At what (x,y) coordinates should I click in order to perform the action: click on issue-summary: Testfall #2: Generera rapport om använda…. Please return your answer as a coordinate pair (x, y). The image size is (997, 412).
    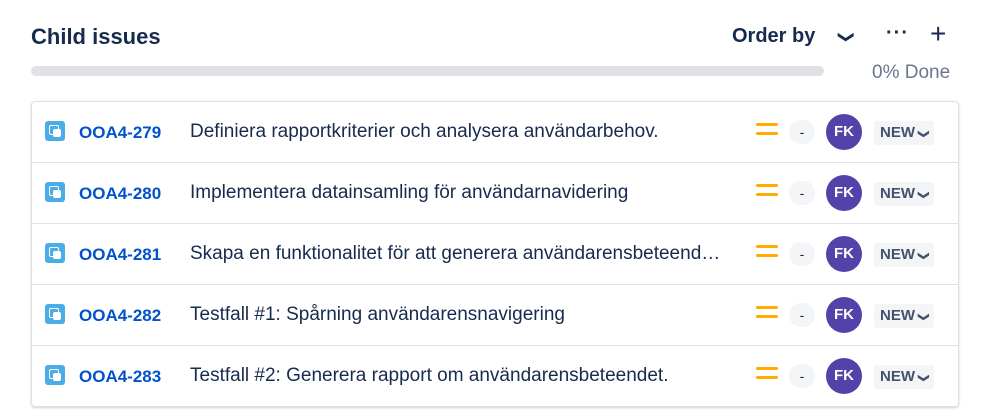
    Looking at the image, I should click on (429, 376).